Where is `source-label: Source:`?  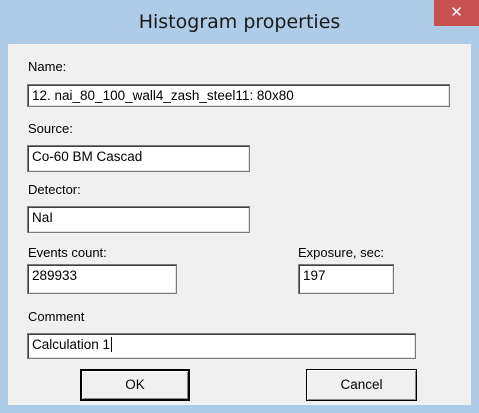 source-label: Source: is located at coordinates (50, 128).